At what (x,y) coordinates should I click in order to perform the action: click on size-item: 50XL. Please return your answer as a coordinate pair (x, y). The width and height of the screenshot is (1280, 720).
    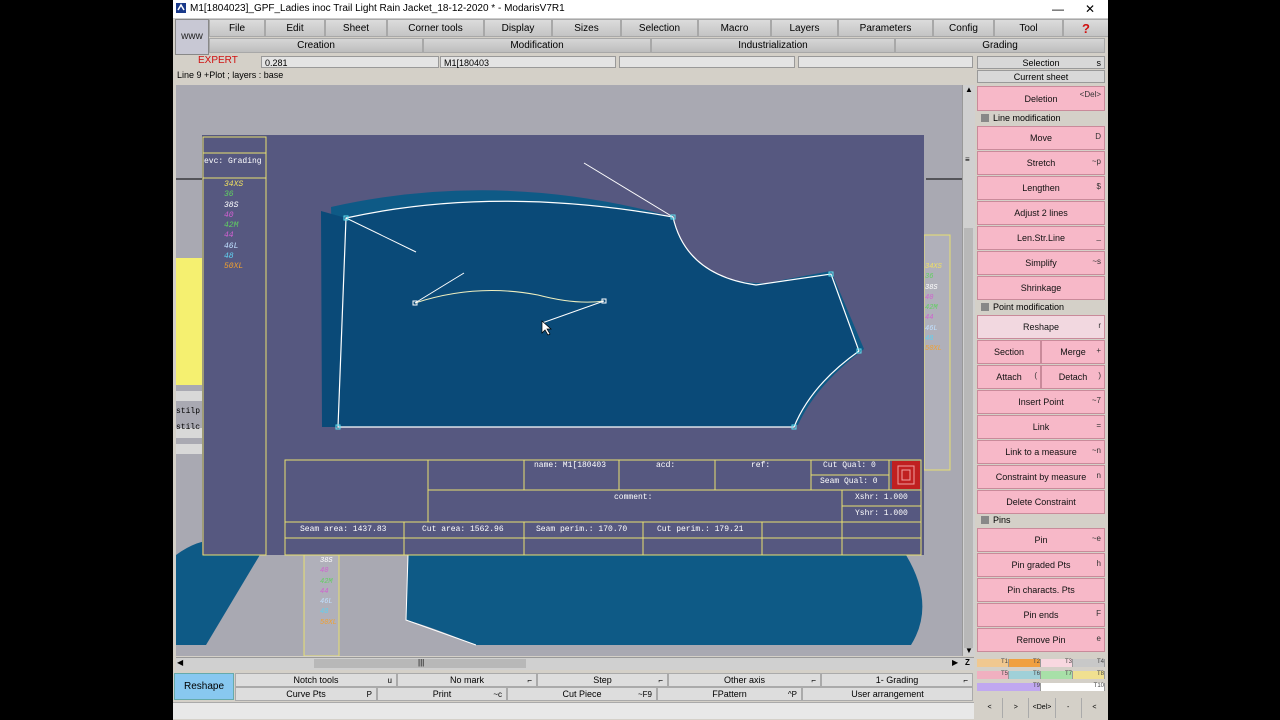
    Looking at the image, I should click on (933, 349).